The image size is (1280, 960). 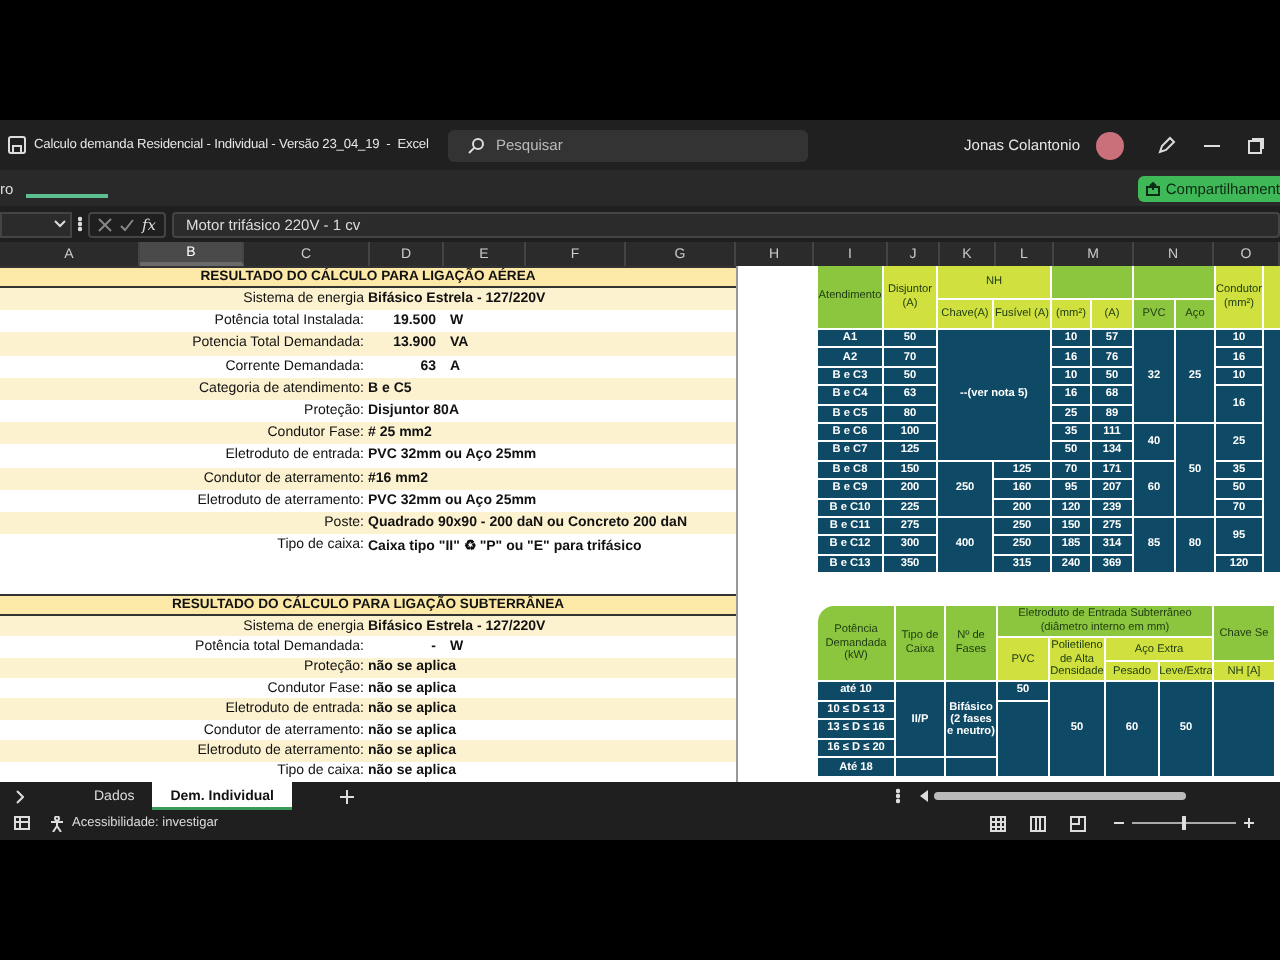 What do you see at coordinates (1038, 823) in the screenshot?
I see `page-layout-icon` at bounding box center [1038, 823].